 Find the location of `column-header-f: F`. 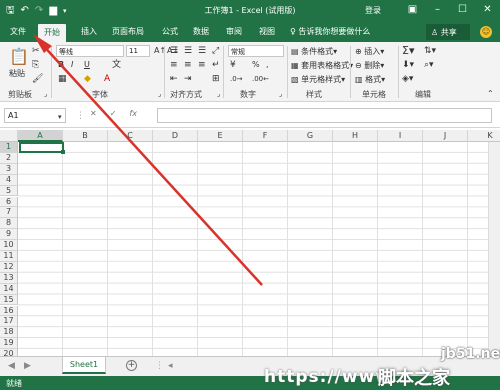

column-header-f: F is located at coordinates (265, 136).